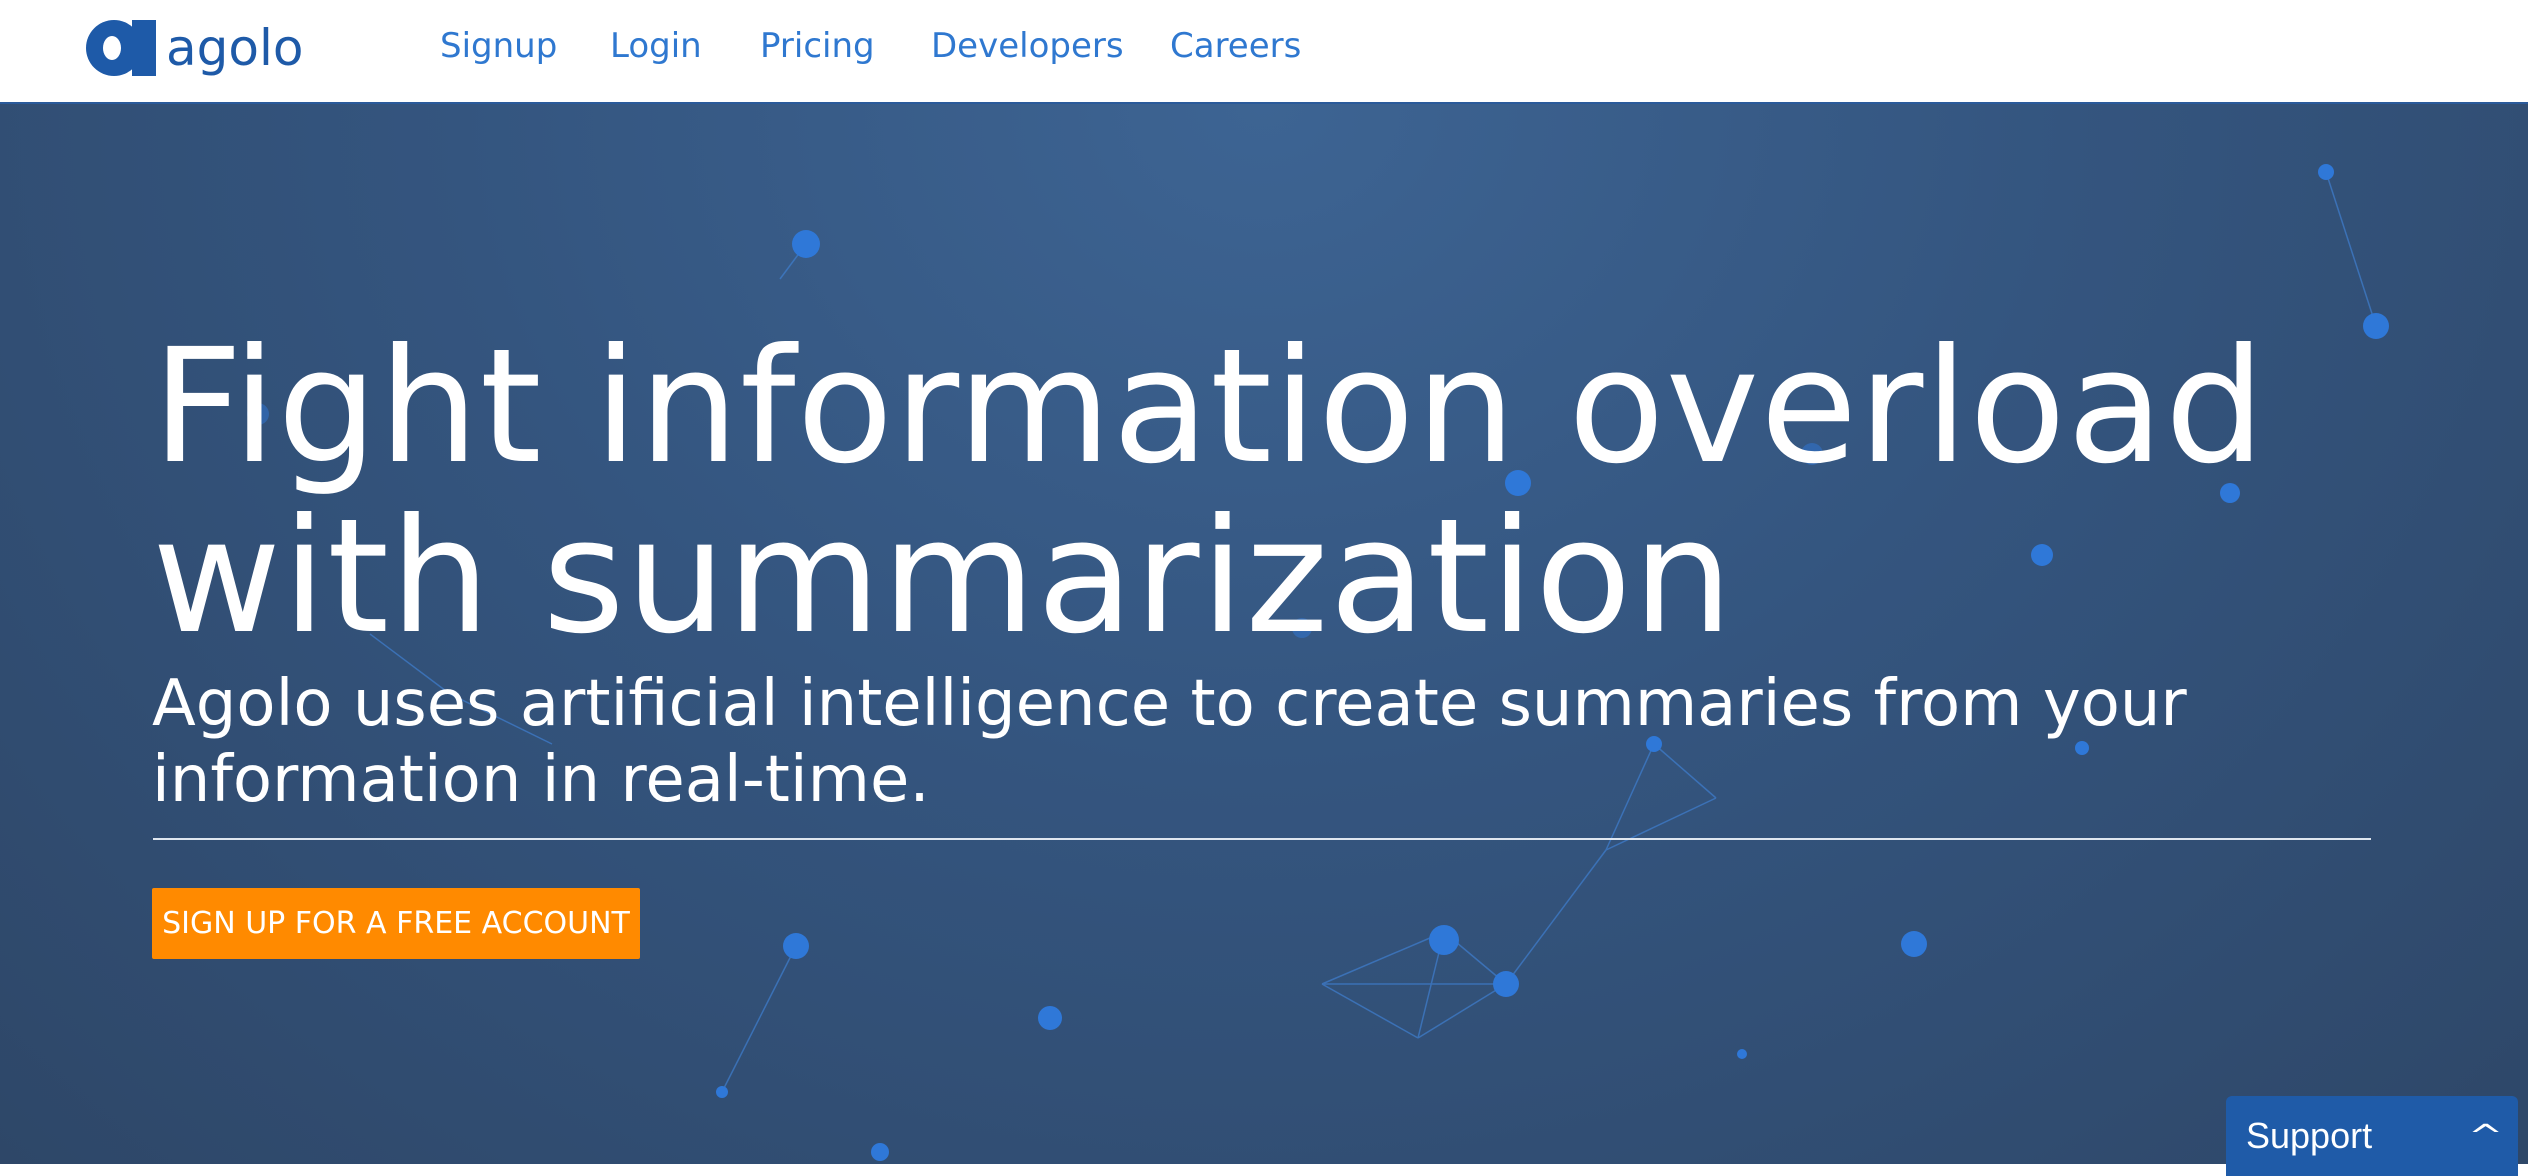 The image size is (2528, 1176). What do you see at coordinates (656, 46) in the screenshot?
I see `nav-login: Login` at bounding box center [656, 46].